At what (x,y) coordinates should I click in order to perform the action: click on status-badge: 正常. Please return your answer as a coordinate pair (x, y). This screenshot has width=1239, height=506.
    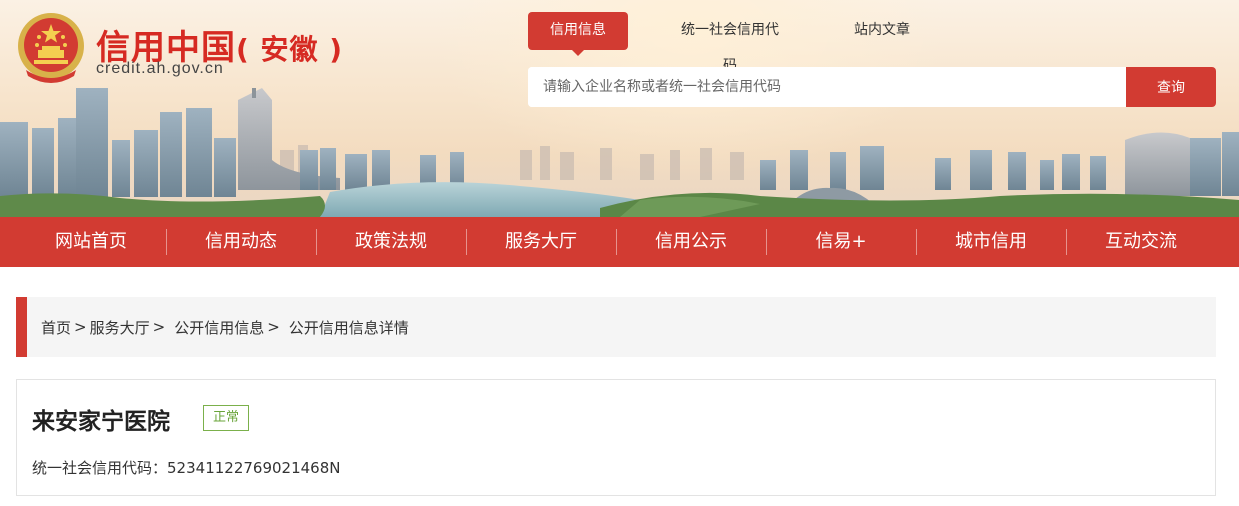
    Looking at the image, I should click on (226, 418).